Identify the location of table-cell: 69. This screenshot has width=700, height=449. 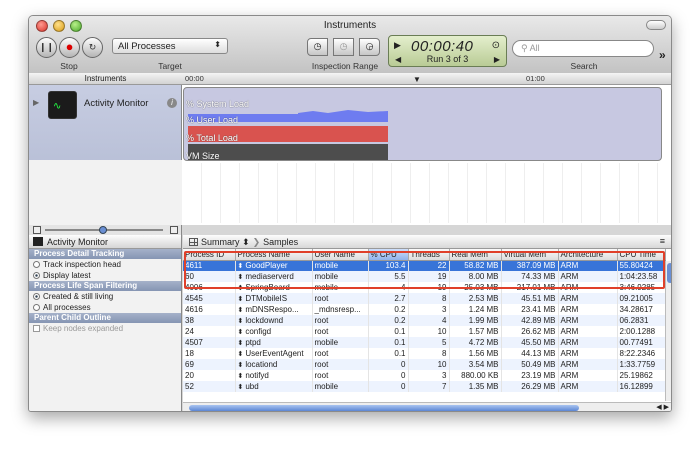
(209, 364).